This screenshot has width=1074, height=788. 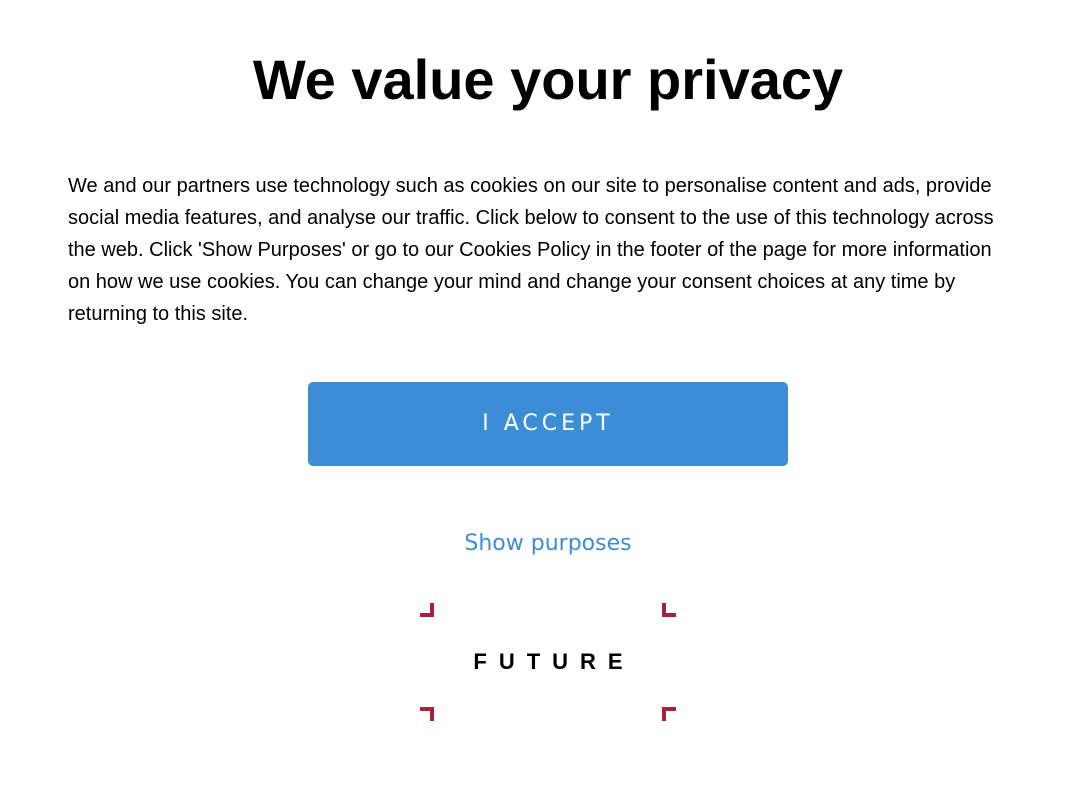 I want to click on logo-corner-bottom-right, so click(x=669, y=714).